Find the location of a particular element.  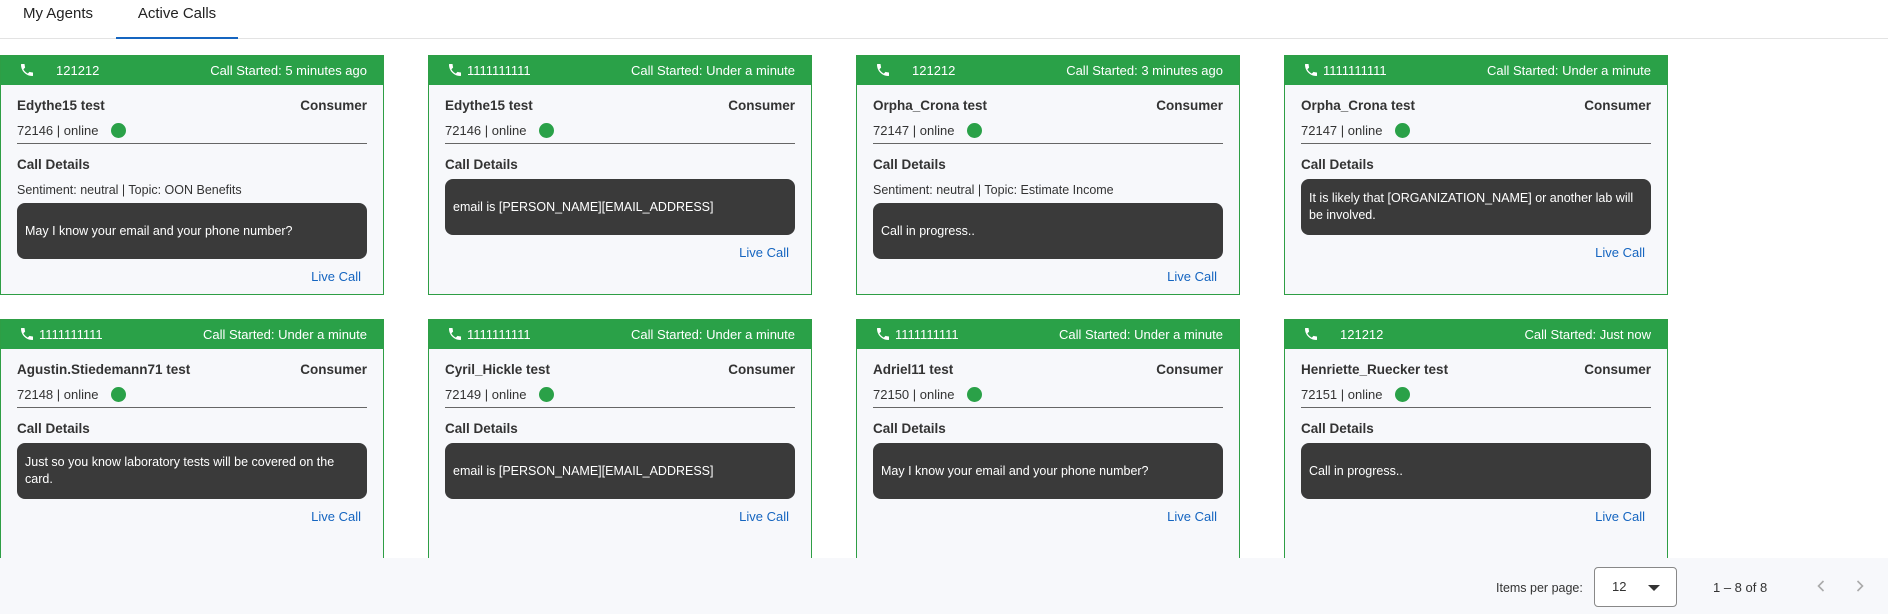

paginator: Items per page: 12 1 – 8 of 8 is located at coordinates (944, 586).